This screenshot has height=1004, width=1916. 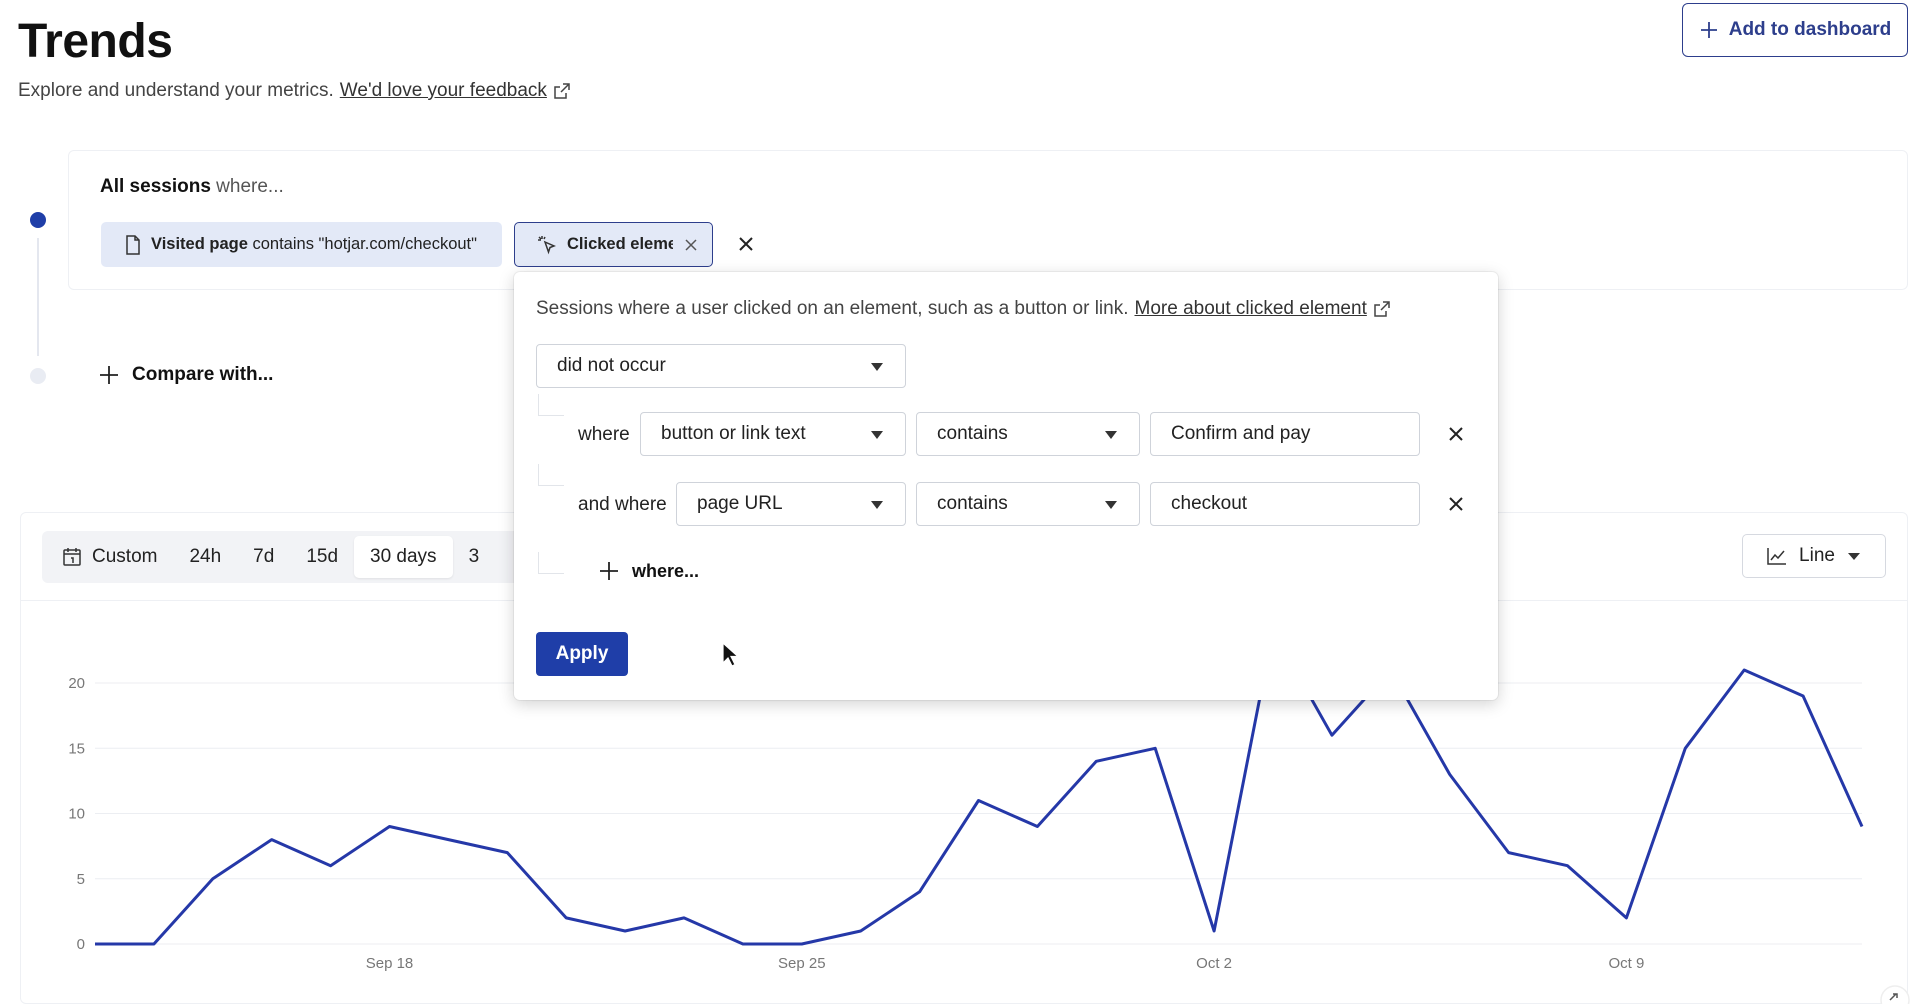 I want to click on range-custom: Custom, so click(x=109, y=557).